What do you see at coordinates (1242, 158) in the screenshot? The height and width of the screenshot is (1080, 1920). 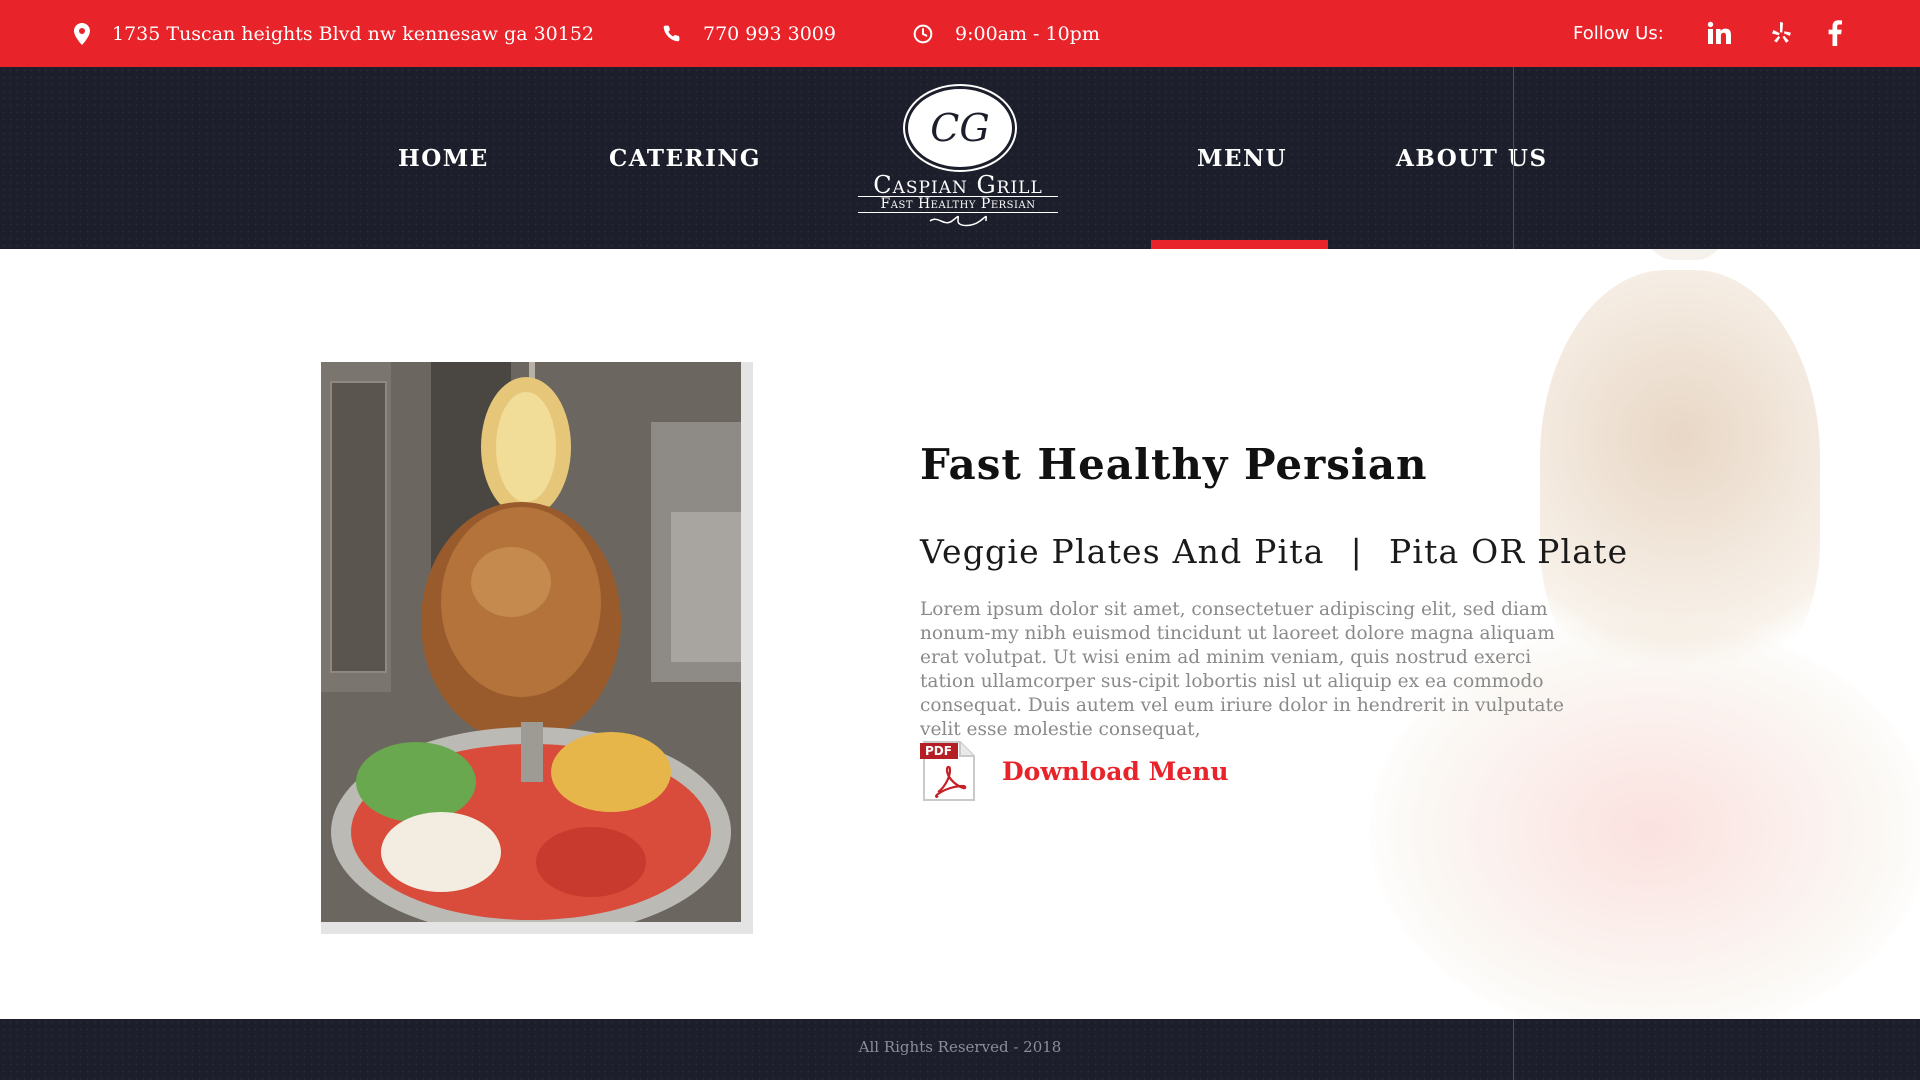 I see `nav-menu: MENU` at bounding box center [1242, 158].